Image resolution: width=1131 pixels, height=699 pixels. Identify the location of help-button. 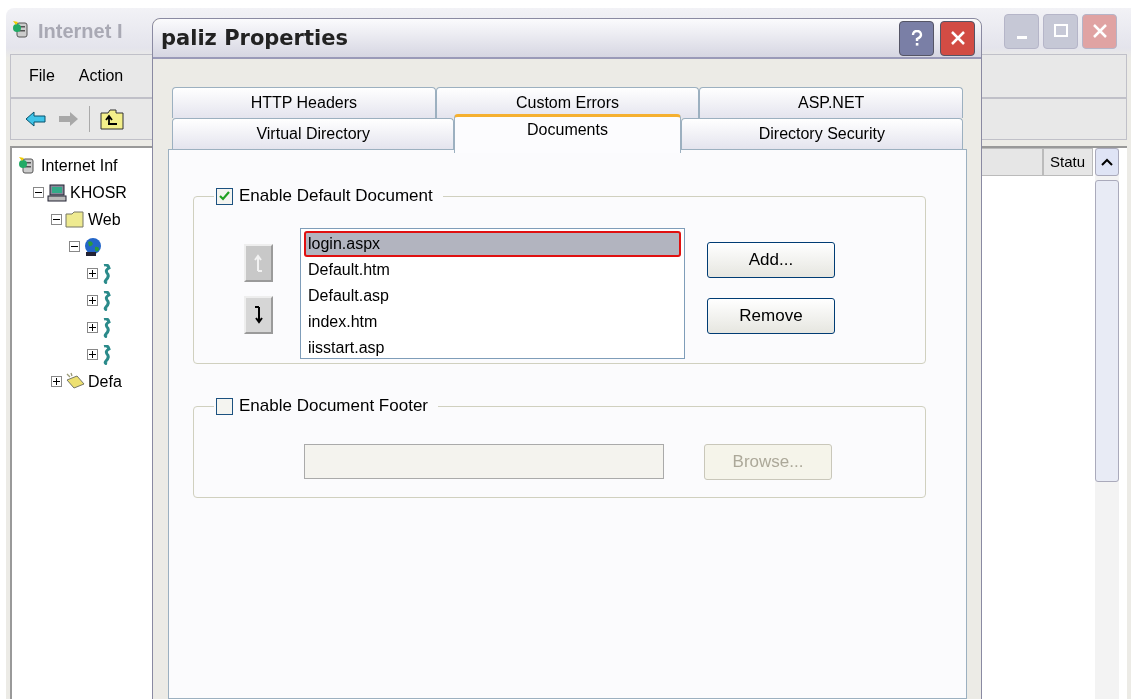
(916, 38).